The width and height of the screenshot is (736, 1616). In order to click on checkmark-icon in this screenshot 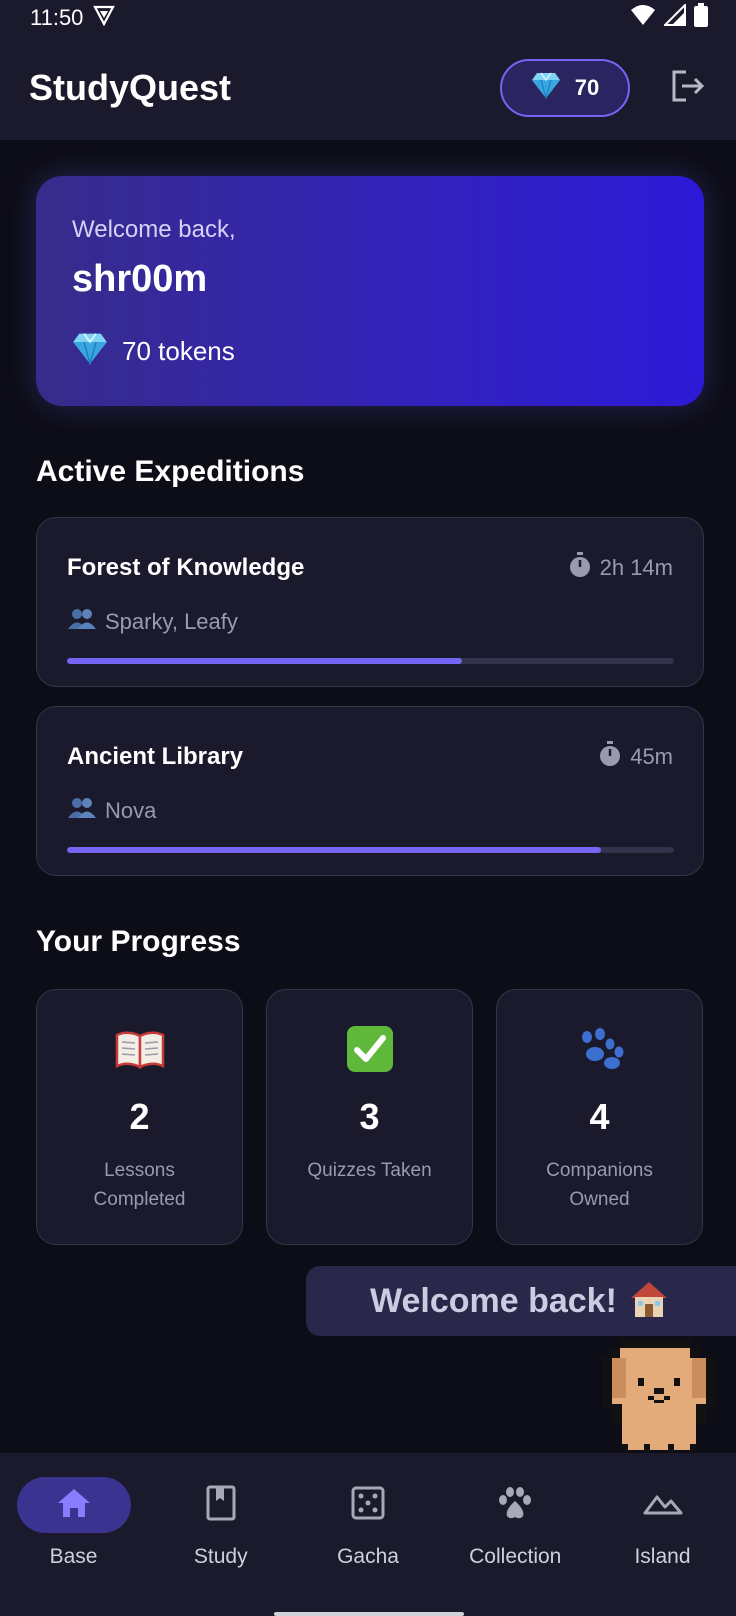, I will do `click(370, 1049)`.